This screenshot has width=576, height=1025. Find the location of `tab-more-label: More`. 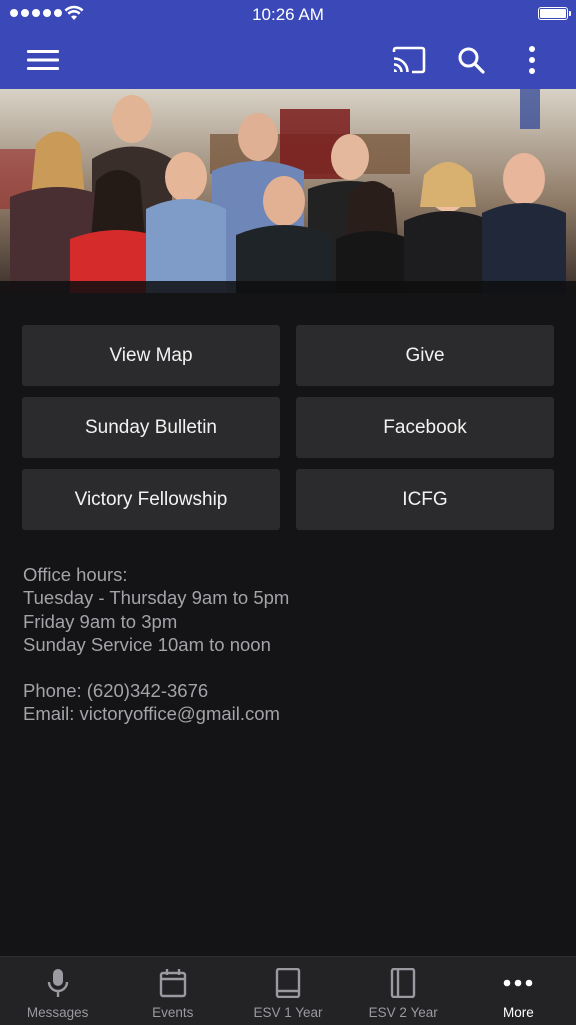

tab-more-label: More is located at coordinates (518, 1012).